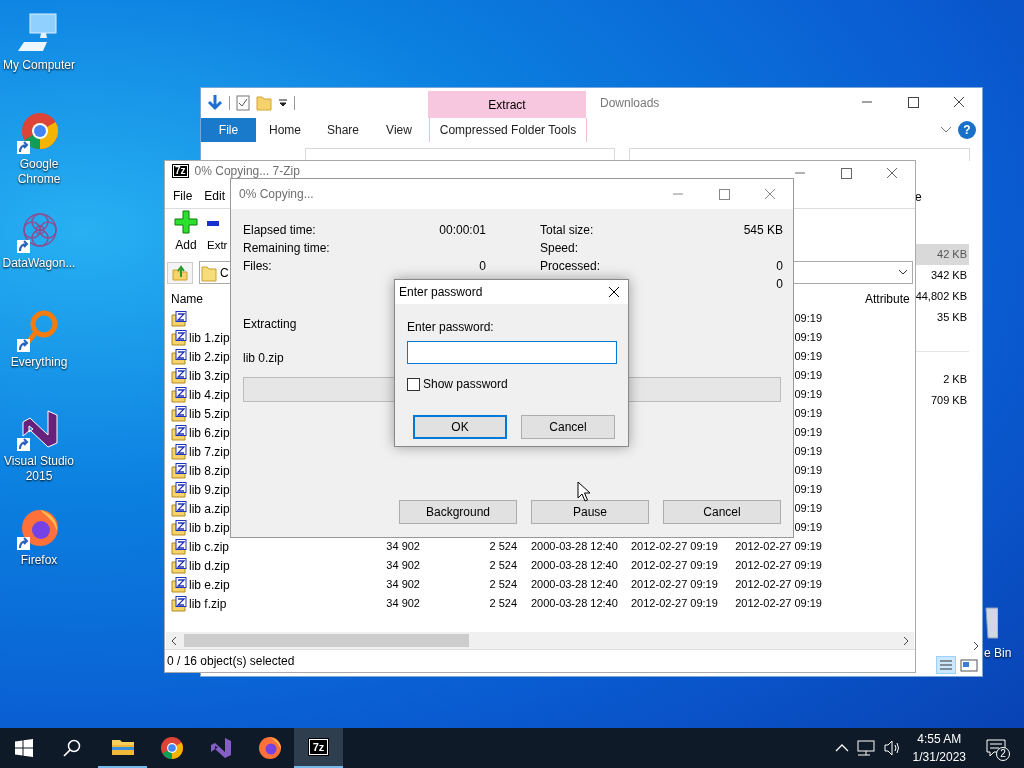 This screenshot has width=1024, height=768. Describe the element at coordinates (228, 130) in the screenshot. I see `ribbon-tab: File` at that location.